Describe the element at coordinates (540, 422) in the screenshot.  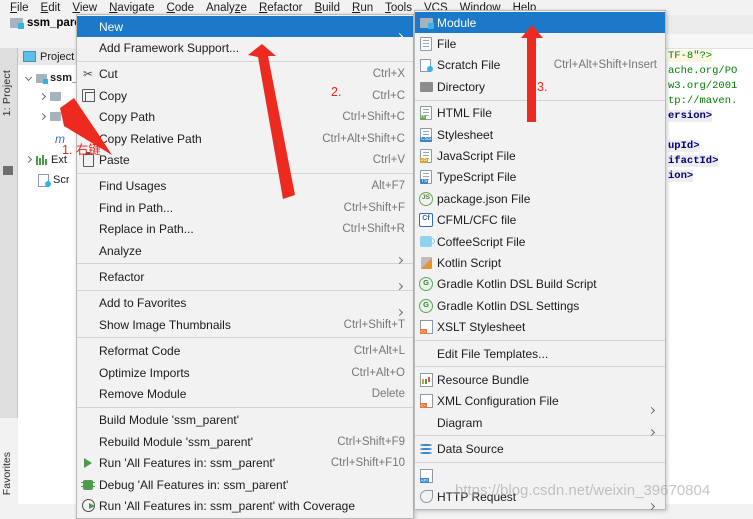
I see `submenu-item-diagram: Diagram` at that location.